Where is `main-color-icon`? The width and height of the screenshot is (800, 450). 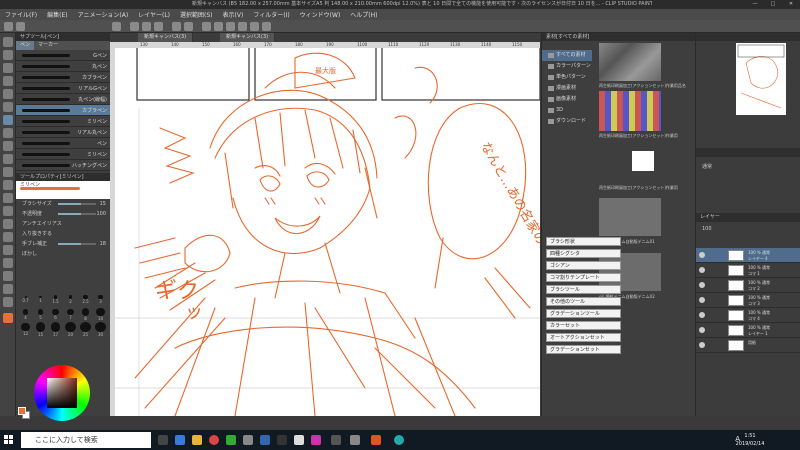
main-color-icon is located at coordinates (8, 318).